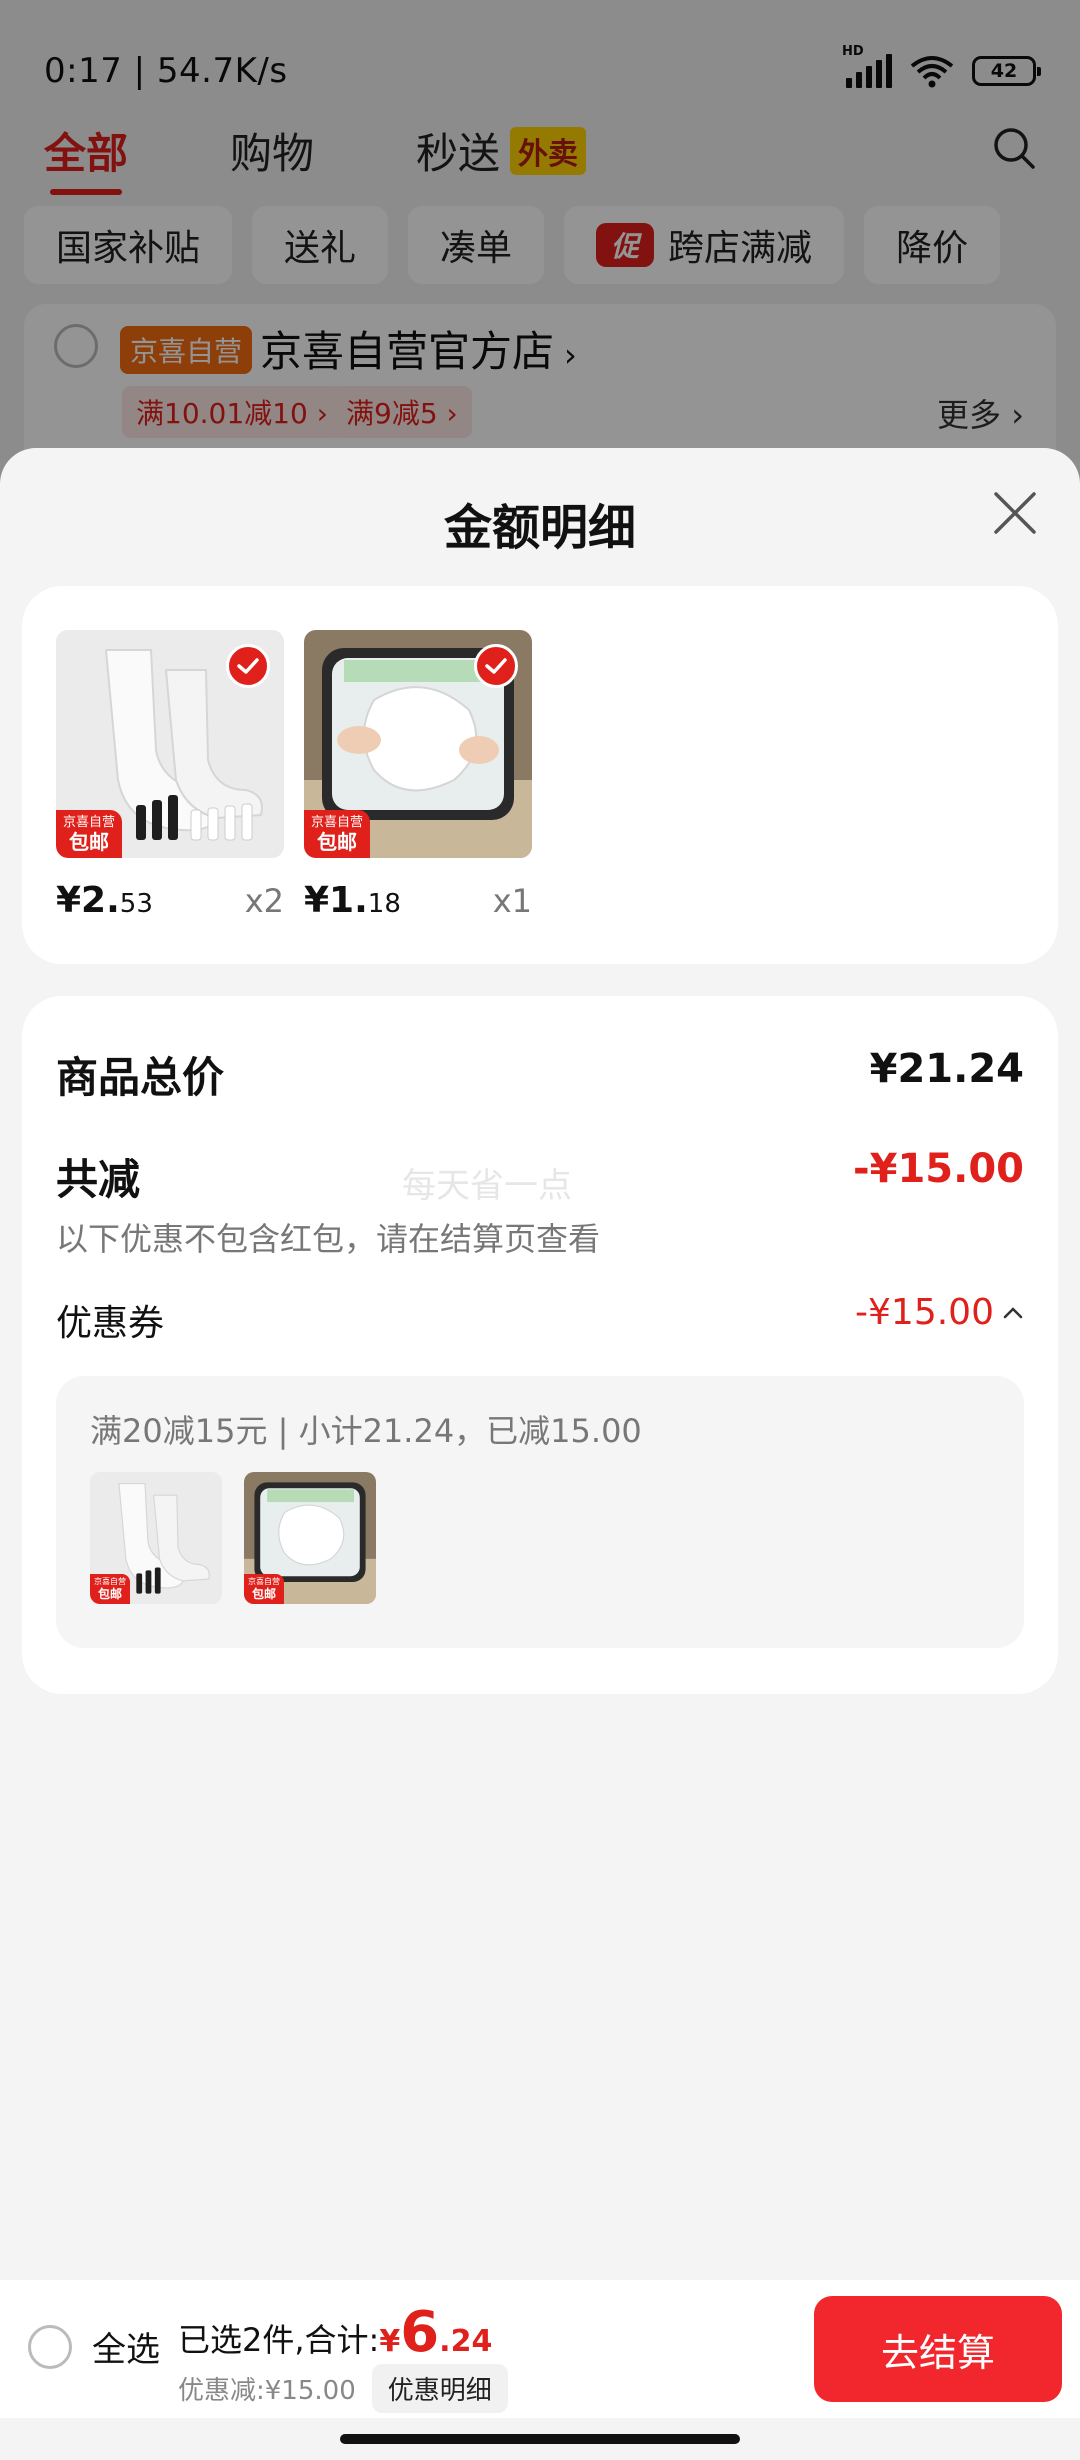 The image size is (1080, 2460). I want to click on total-amount: ¥6.24, so click(435, 2332).